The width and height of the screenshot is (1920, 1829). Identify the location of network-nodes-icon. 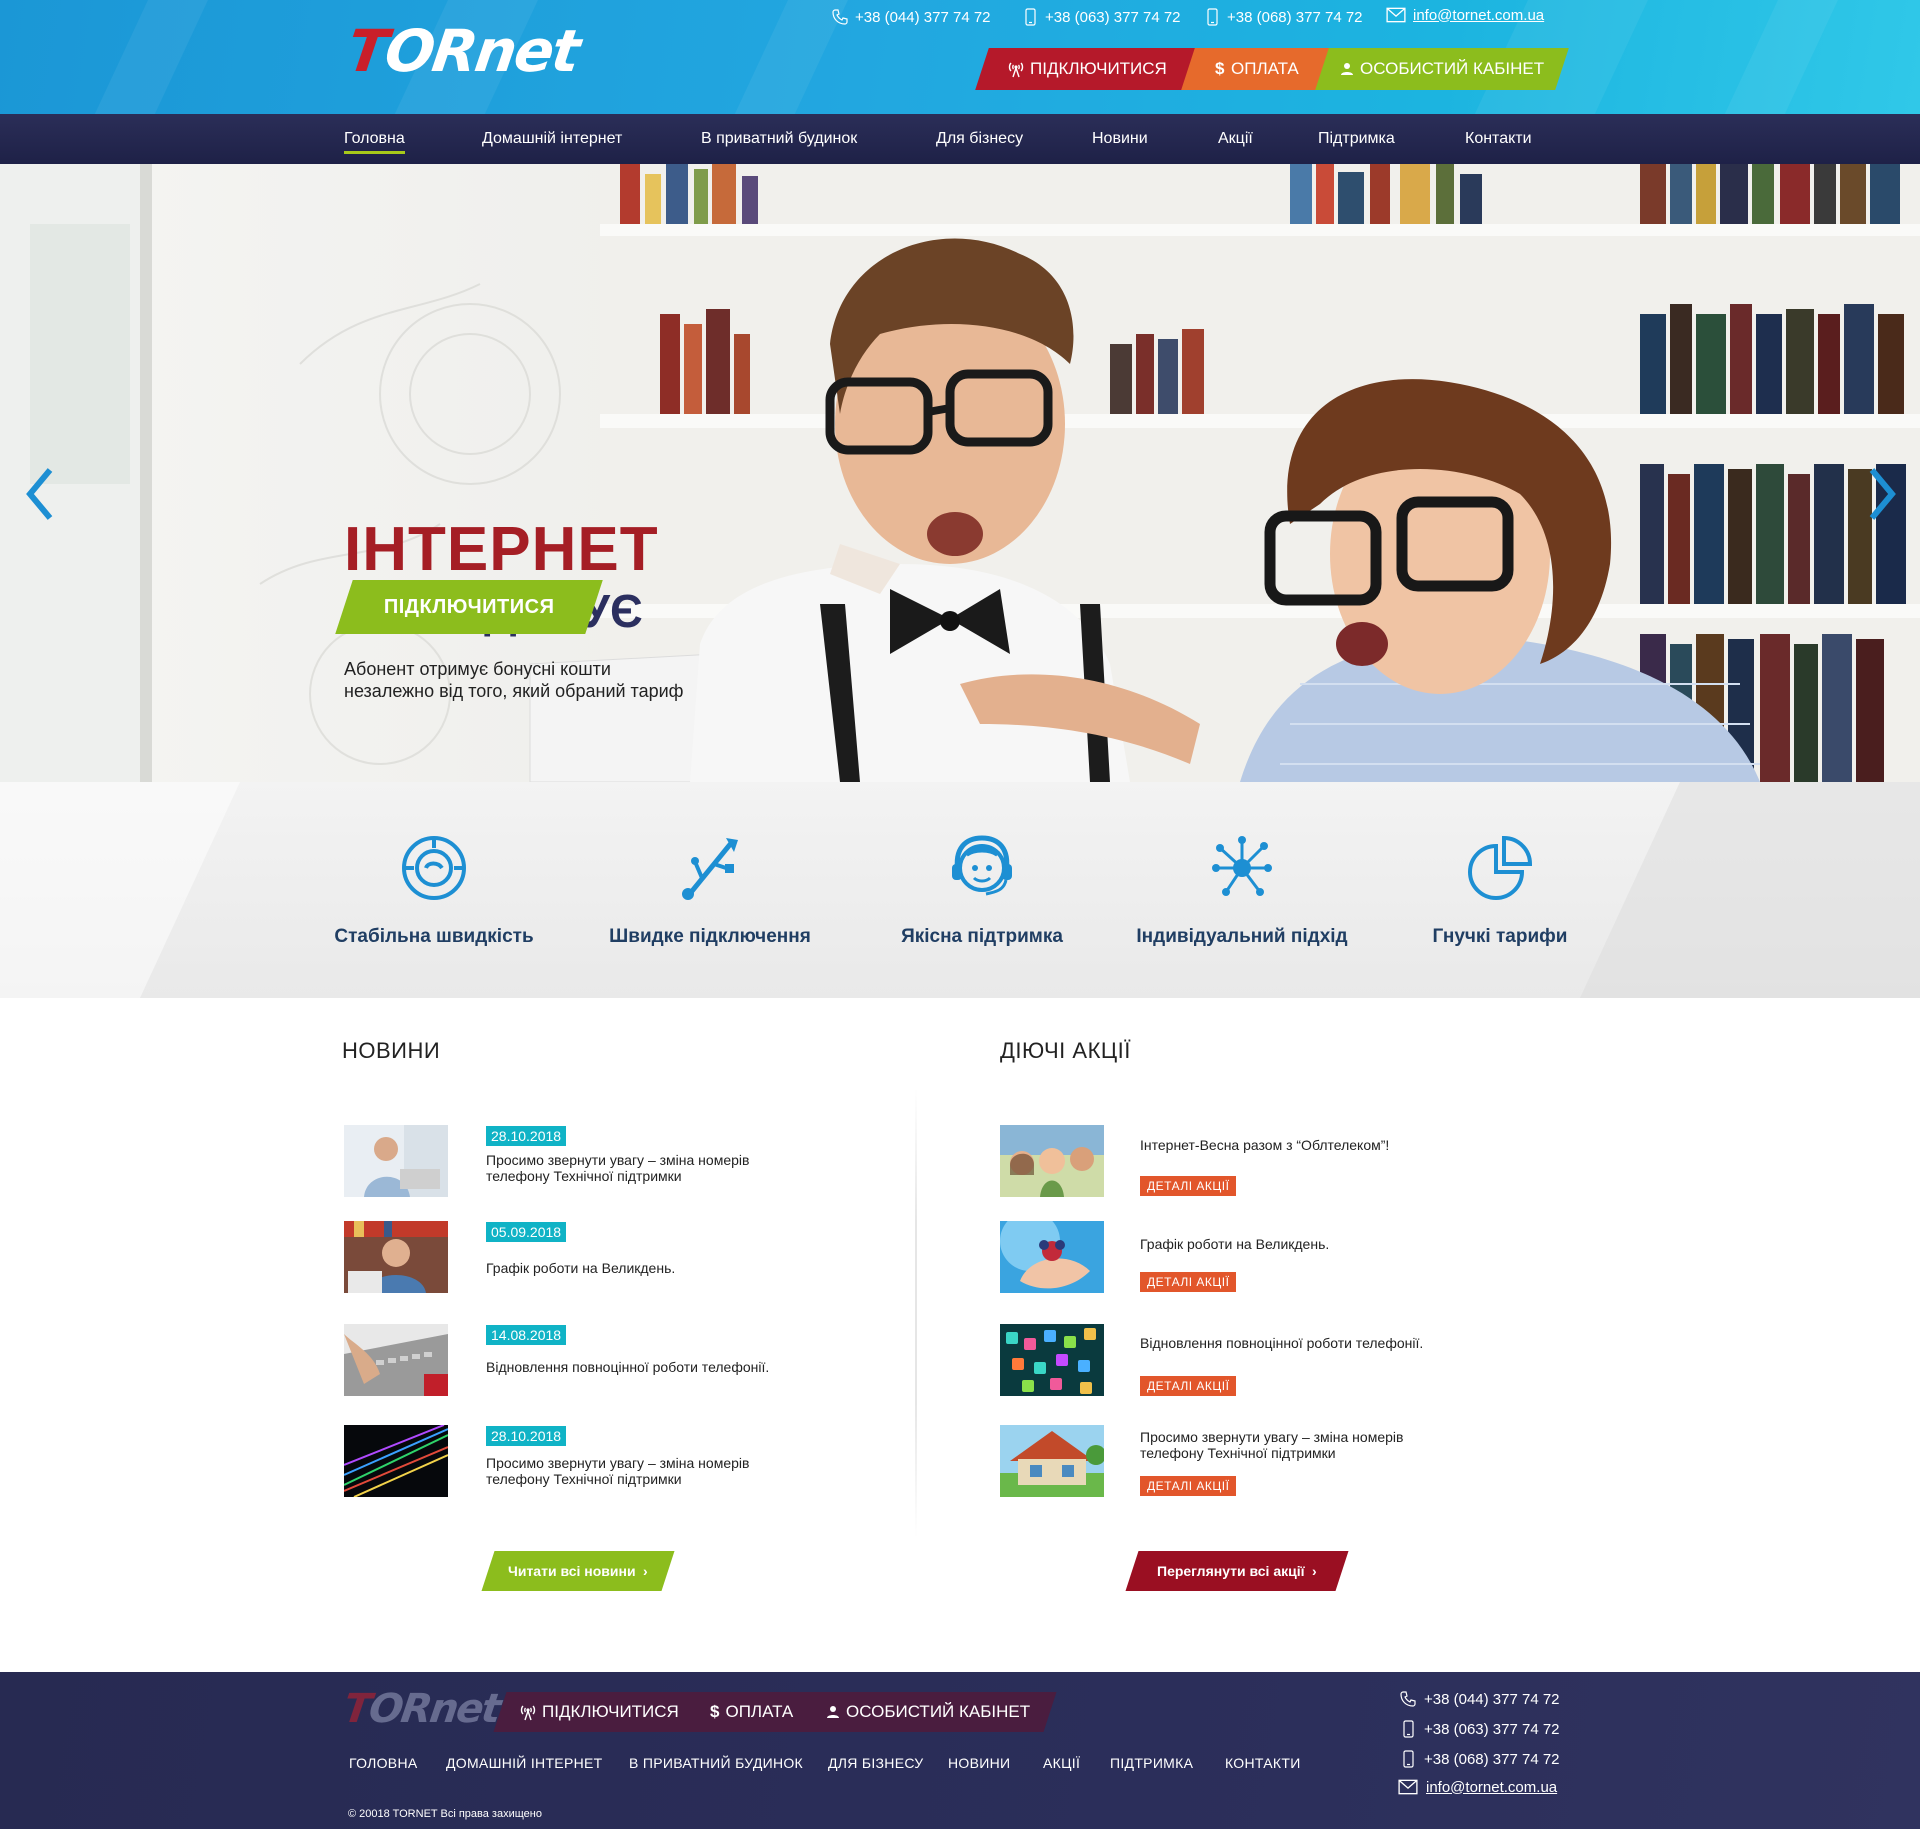
(1242, 866).